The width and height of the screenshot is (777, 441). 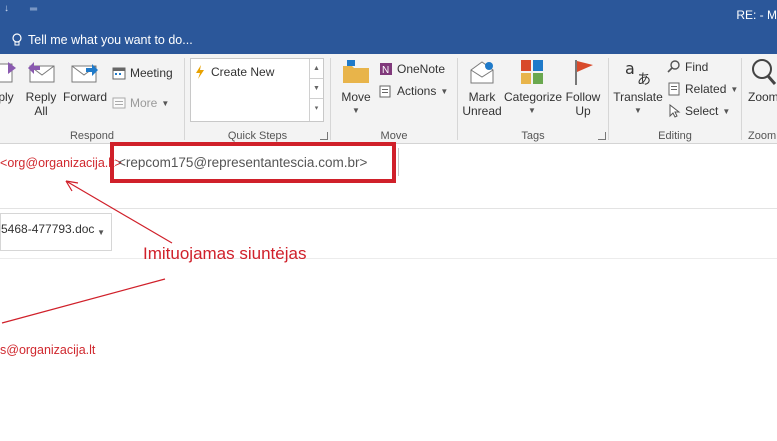 I want to click on more-icon, so click(x=119, y=103).